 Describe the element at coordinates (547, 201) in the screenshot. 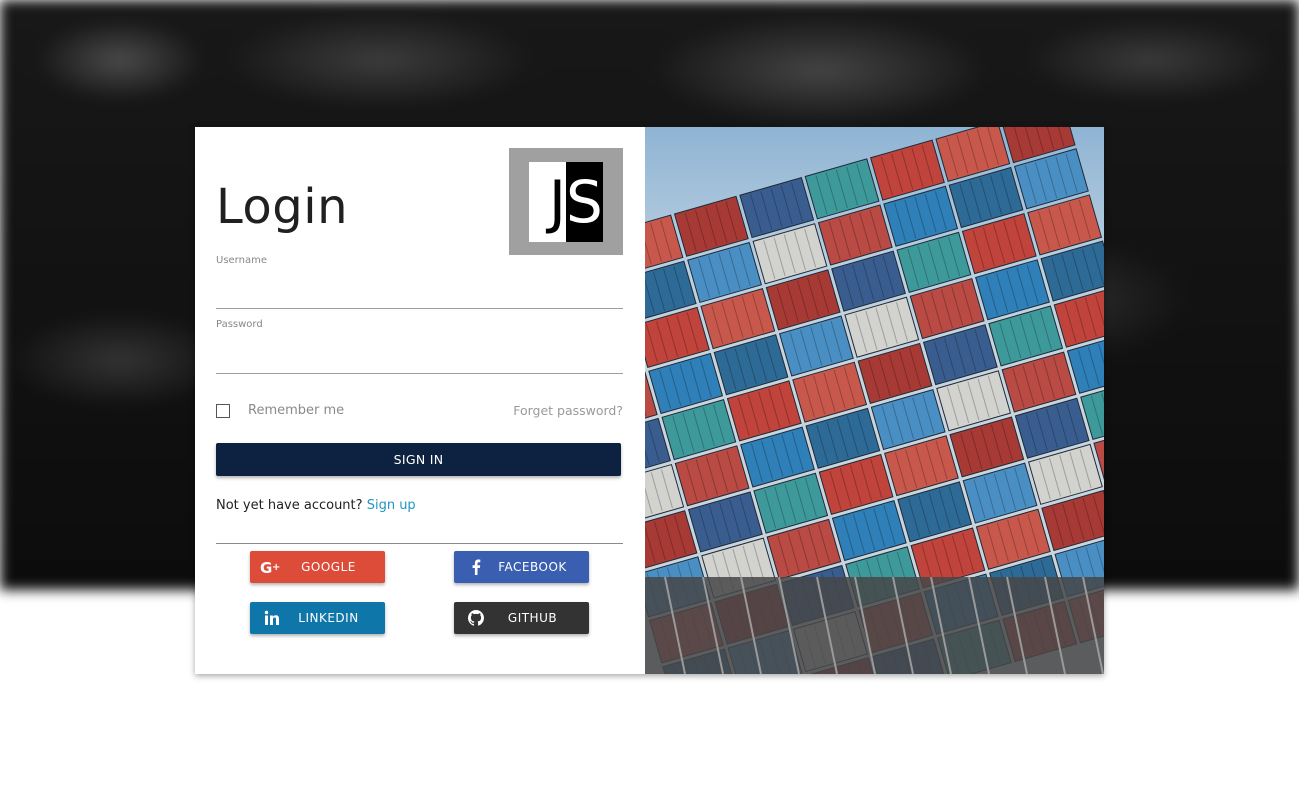

I see `logo-letter-j: J` at that location.